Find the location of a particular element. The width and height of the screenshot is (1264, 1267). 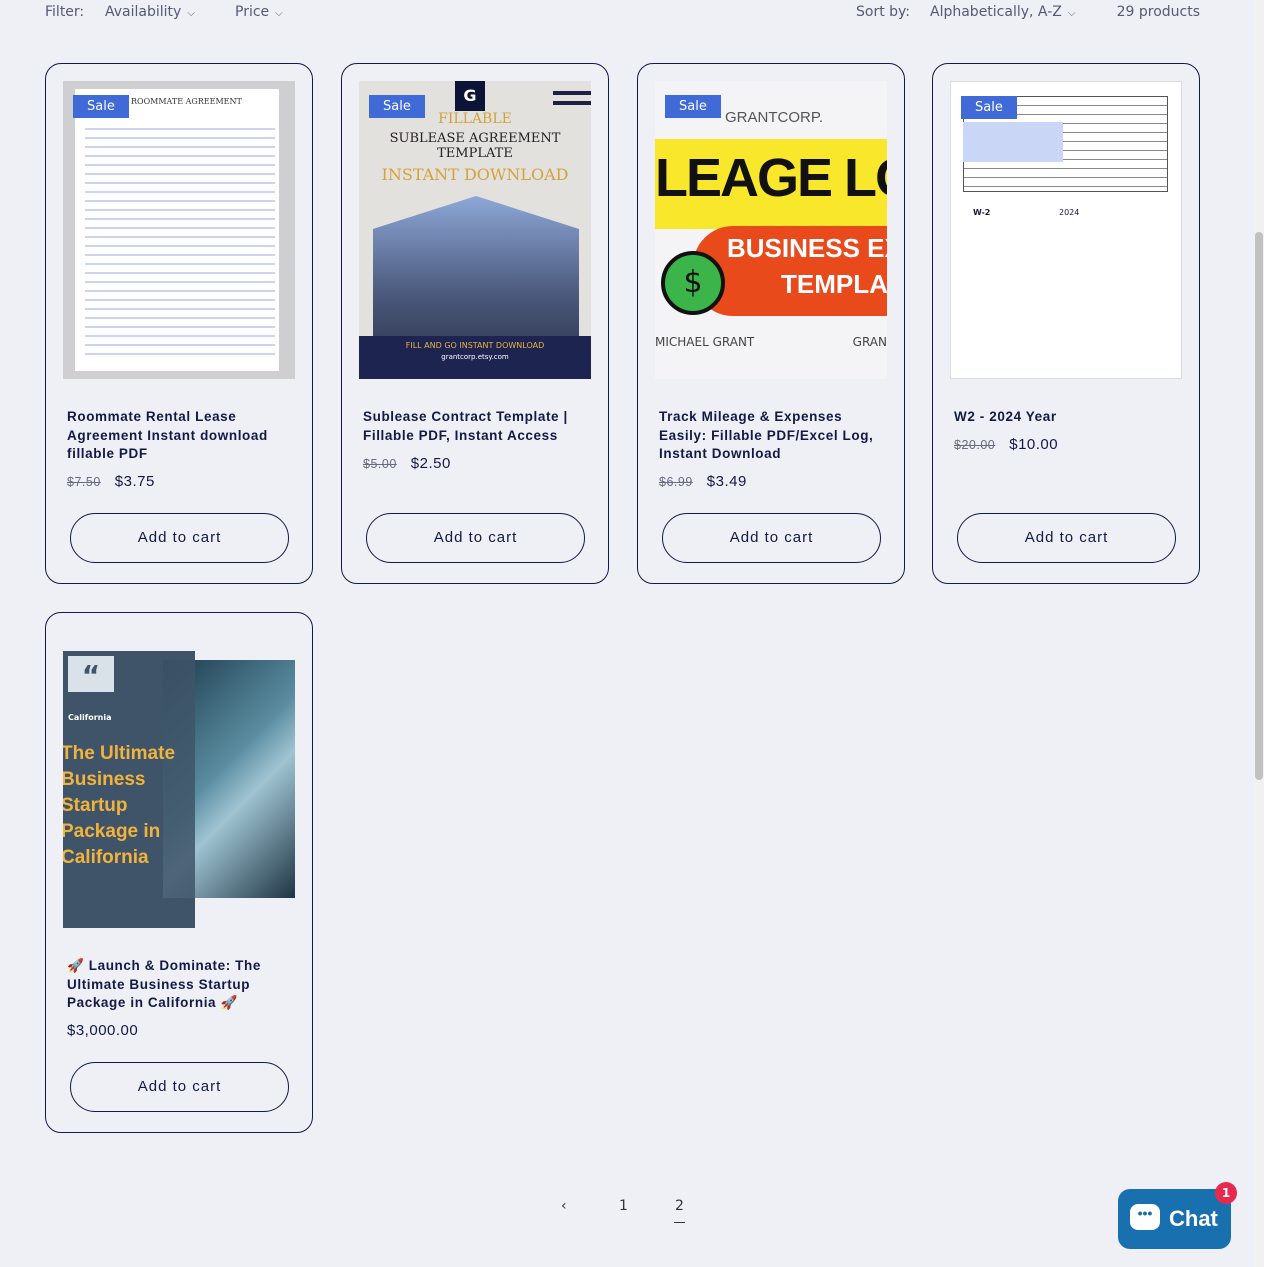

sale-price: $2.50 is located at coordinates (430, 463).